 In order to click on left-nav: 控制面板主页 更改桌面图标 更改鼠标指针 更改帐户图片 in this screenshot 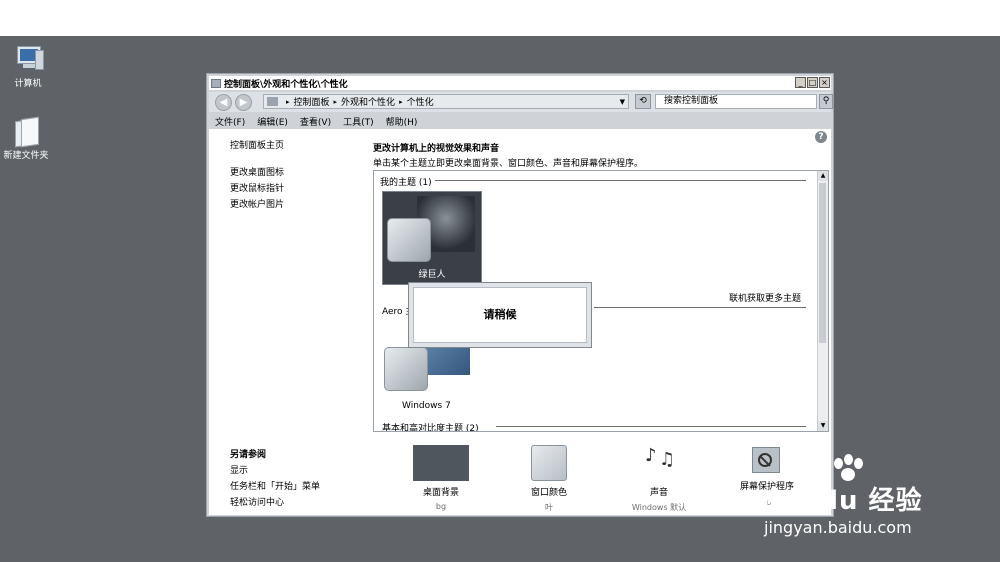, I will do `click(257, 175)`.